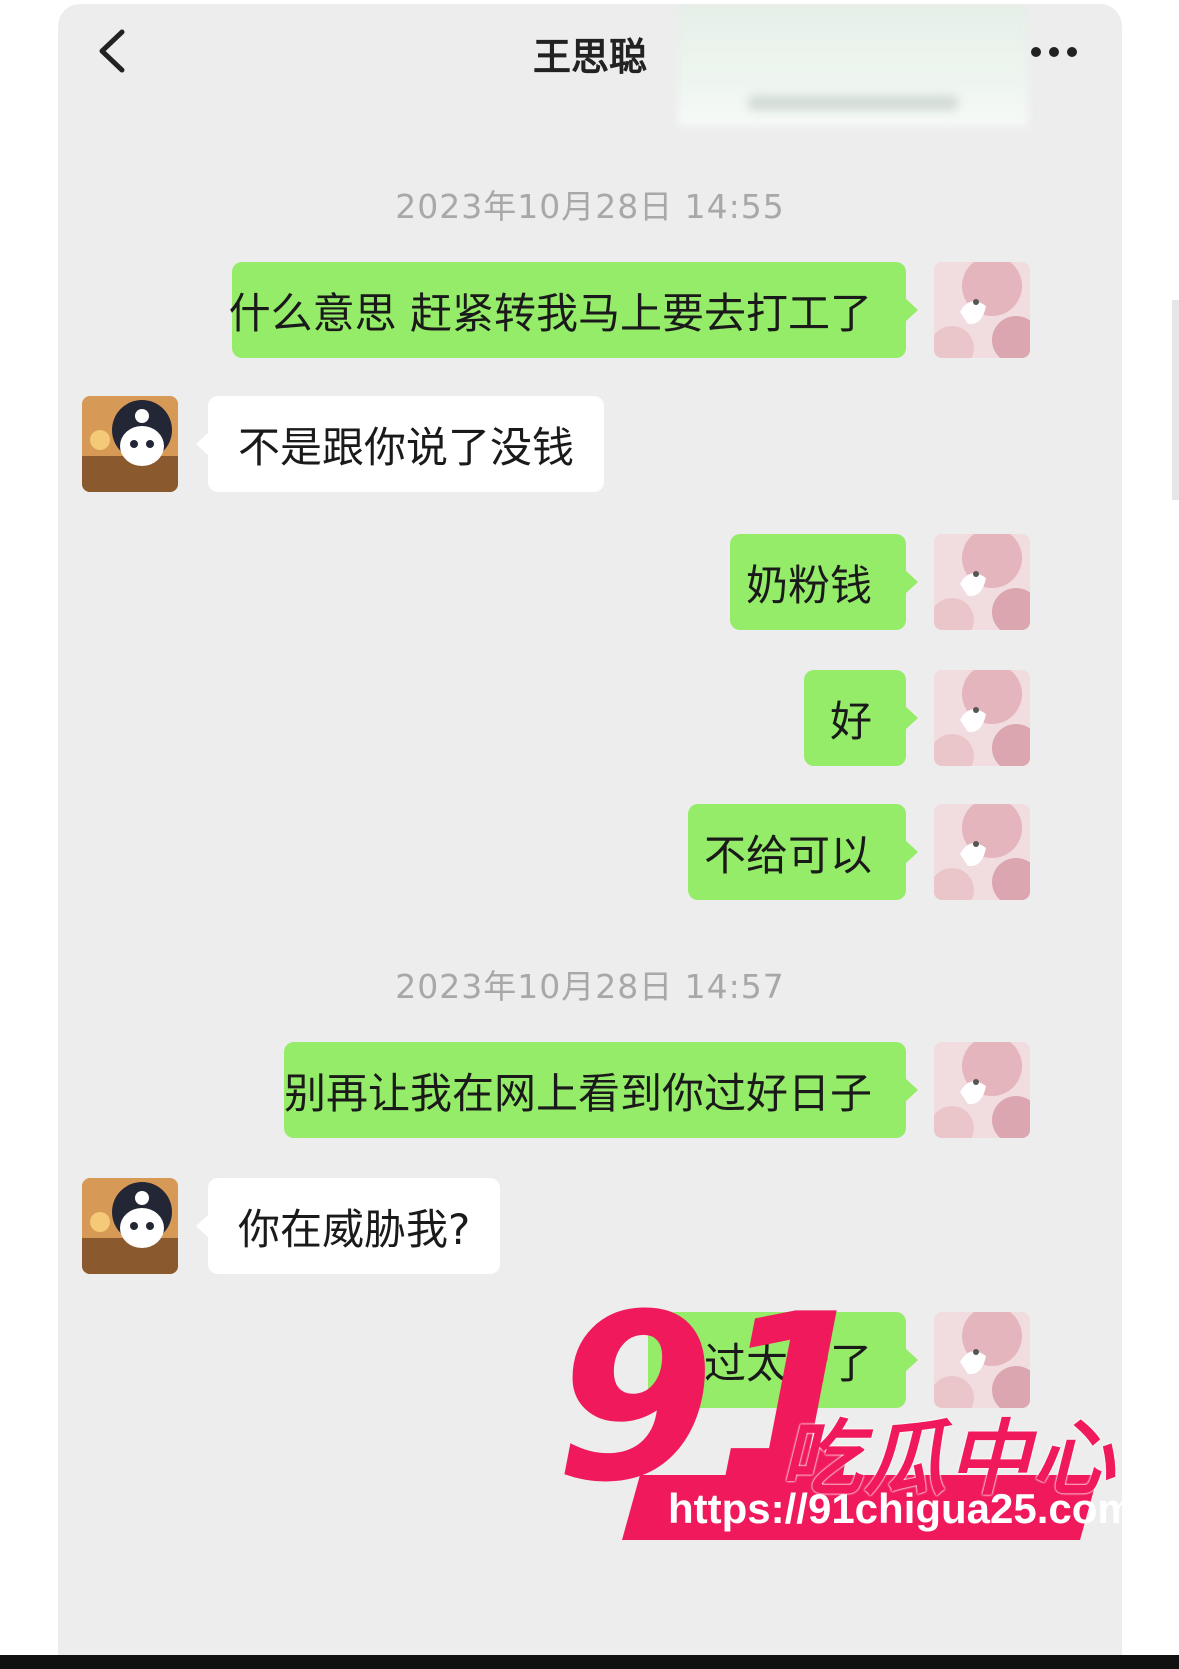  I want to click on bottom-bar, so click(589, 1662).